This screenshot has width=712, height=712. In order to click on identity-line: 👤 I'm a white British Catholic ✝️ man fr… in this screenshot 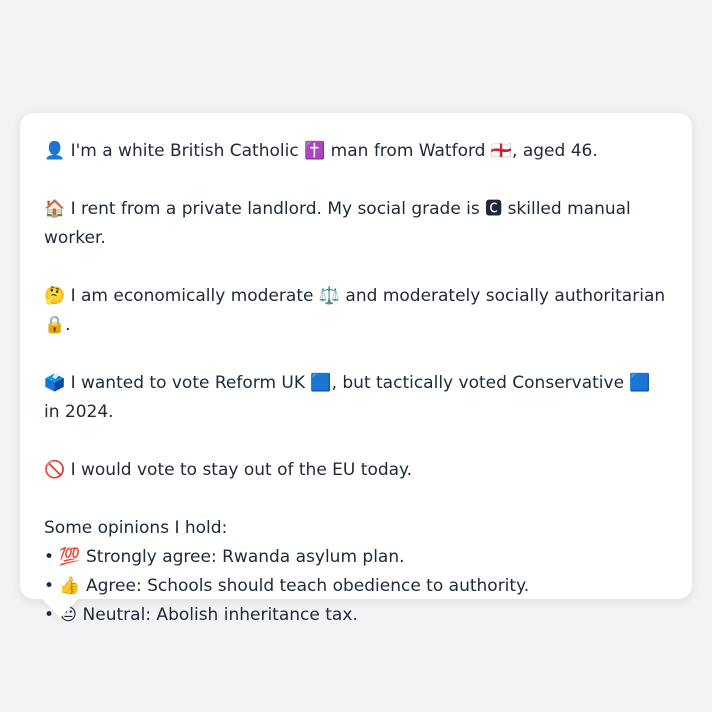, I will do `click(321, 151)`.